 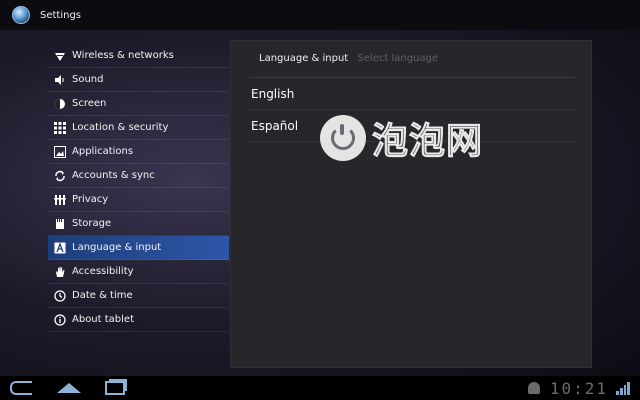 I want to click on menu-item-applications: Applications, so click(x=138, y=152).